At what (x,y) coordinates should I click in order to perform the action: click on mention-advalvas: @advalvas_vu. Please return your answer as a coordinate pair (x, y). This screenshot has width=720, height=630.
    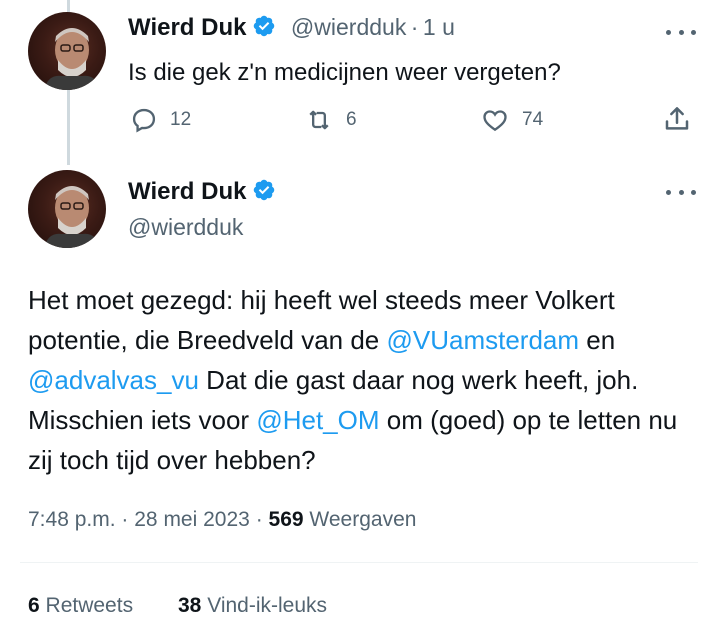
    Looking at the image, I should click on (113, 380).